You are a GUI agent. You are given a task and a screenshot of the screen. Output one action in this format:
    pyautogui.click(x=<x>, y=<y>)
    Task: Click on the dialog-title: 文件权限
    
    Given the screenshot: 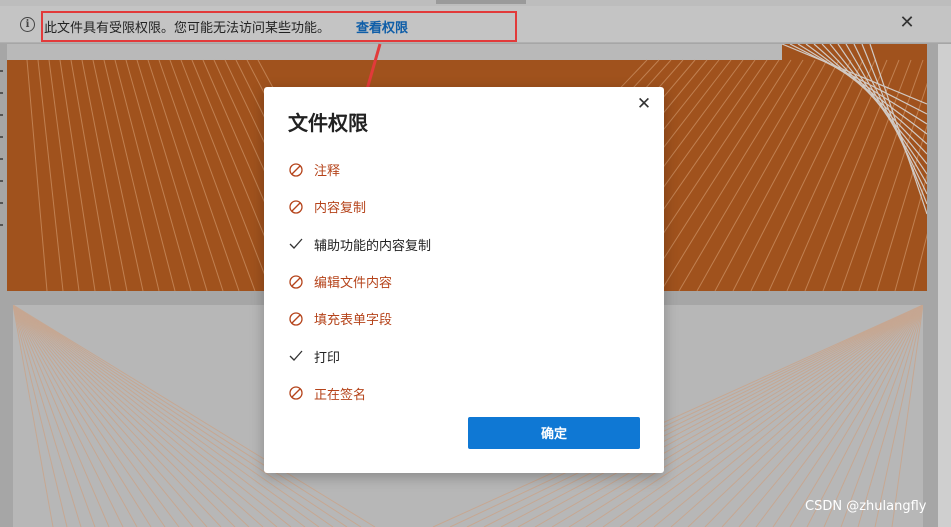 What is the action you would take?
    pyautogui.click(x=328, y=123)
    